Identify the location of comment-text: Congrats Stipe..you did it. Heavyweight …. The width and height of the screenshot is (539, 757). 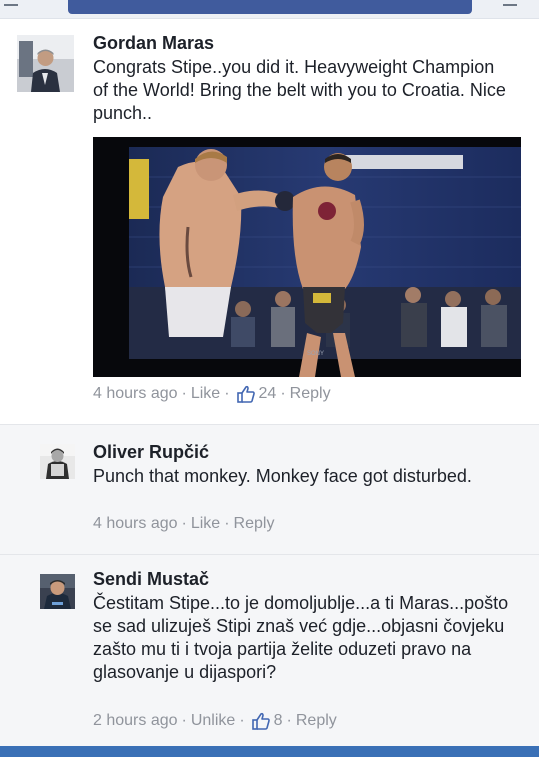
(299, 90).